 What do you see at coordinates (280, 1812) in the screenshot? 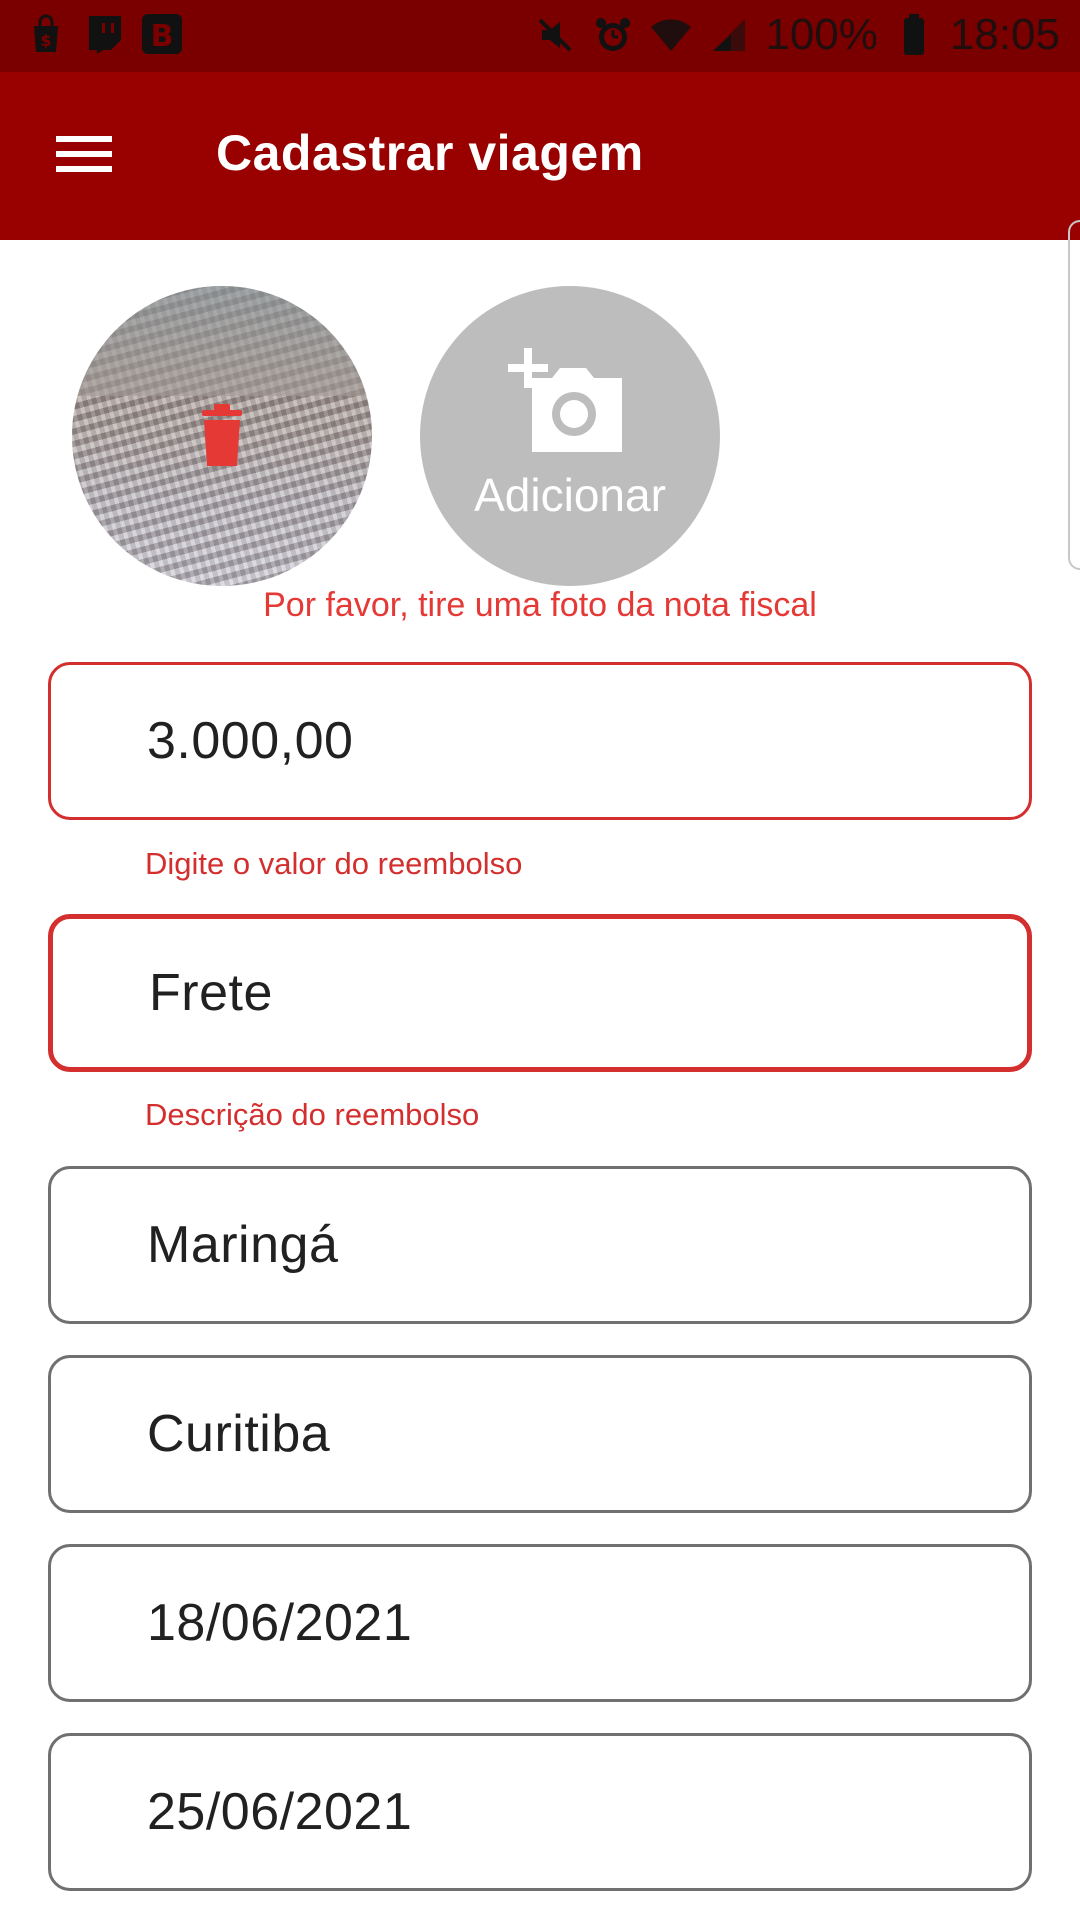
I see `end-date-value: 25/06/2021` at bounding box center [280, 1812].